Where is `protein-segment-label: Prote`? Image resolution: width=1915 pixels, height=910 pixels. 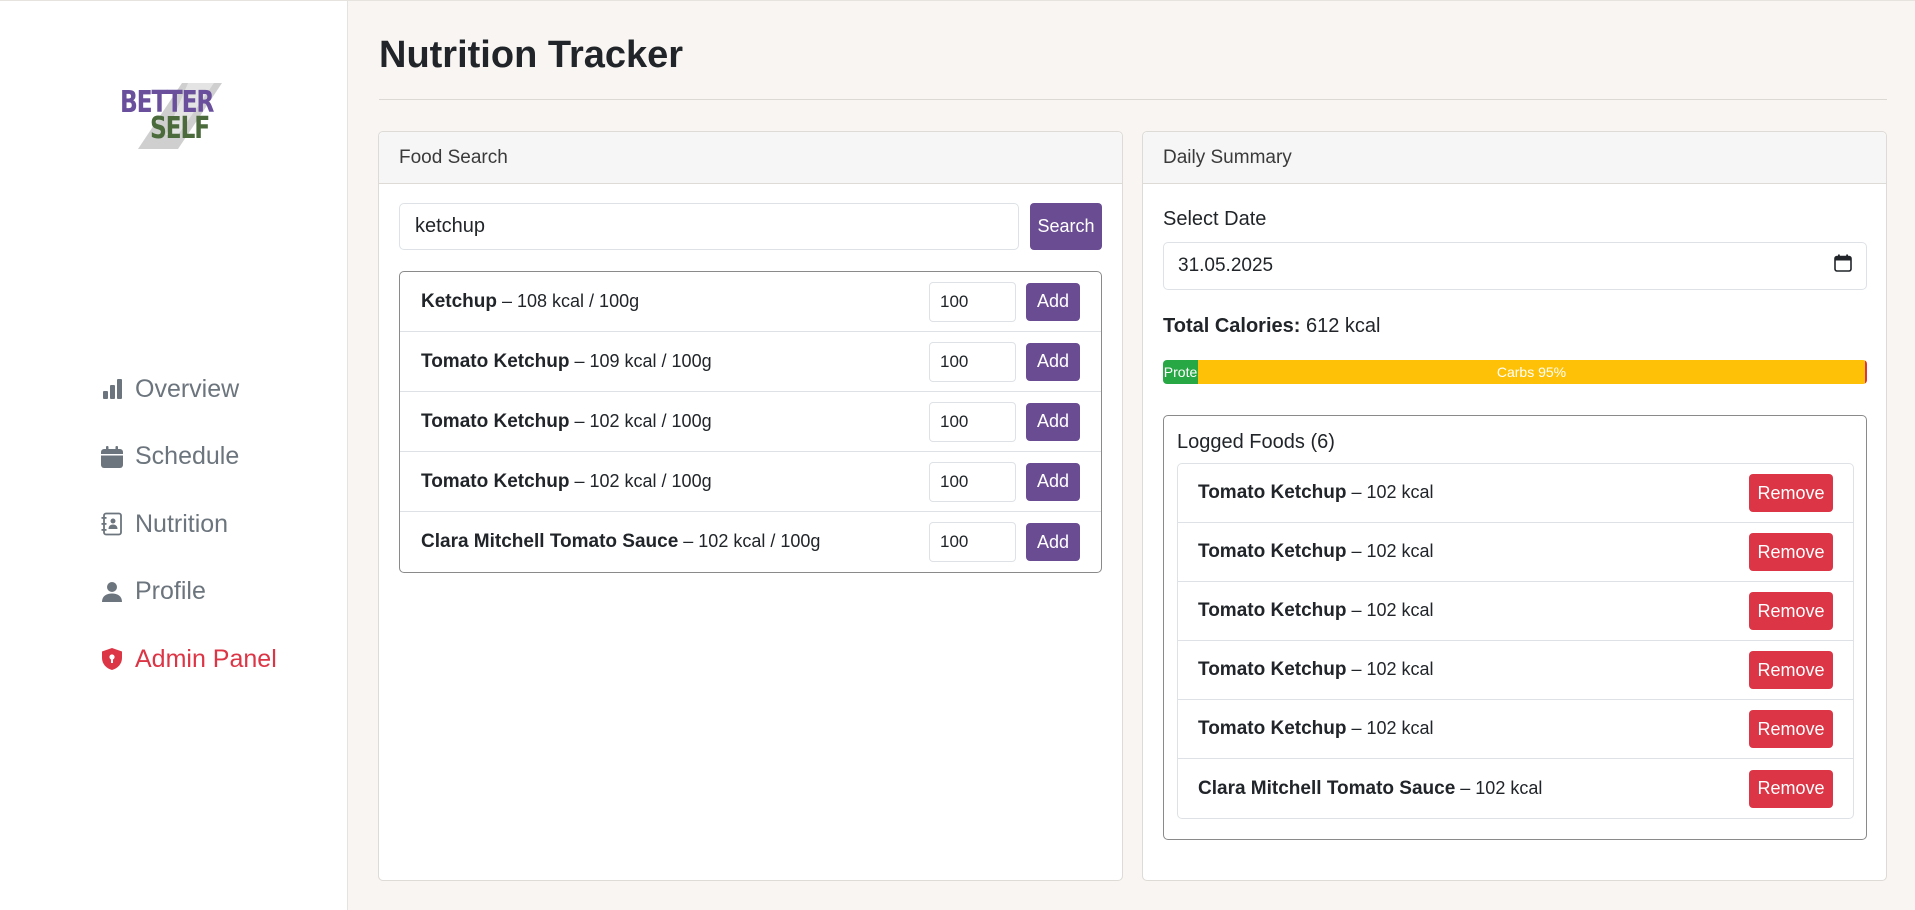
protein-segment-label: Prote is located at coordinates (1180, 372).